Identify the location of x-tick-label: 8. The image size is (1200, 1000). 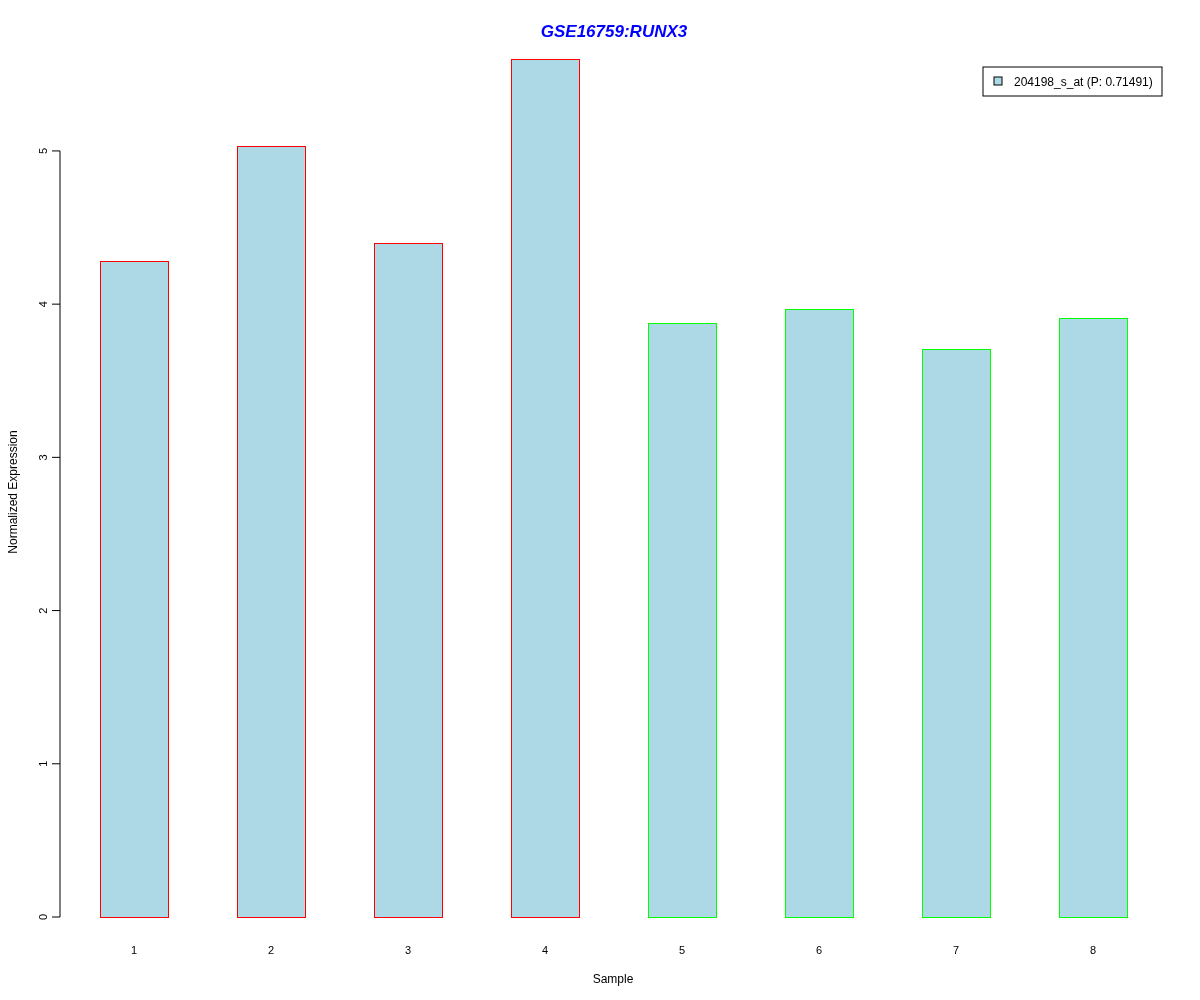
(1093, 950).